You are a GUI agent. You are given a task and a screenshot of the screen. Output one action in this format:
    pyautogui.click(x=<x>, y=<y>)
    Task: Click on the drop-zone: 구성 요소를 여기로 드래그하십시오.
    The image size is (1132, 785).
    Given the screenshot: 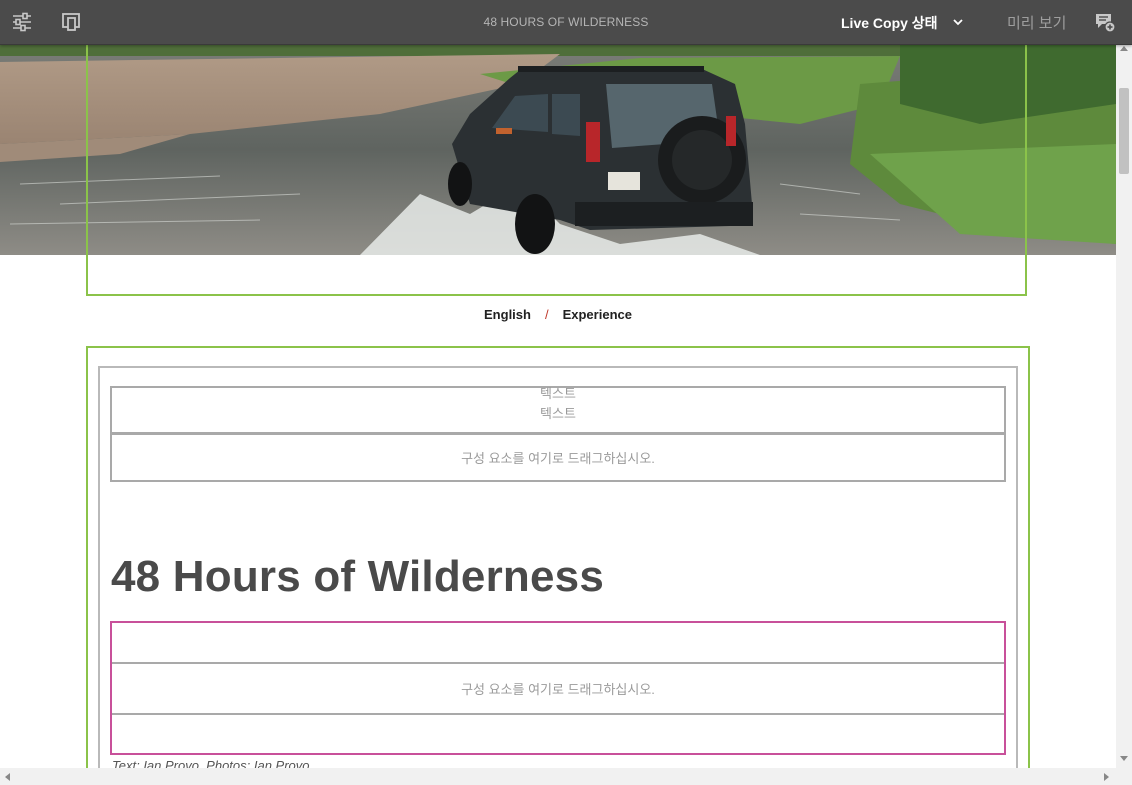 What is the action you would take?
    pyautogui.click(x=558, y=457)
    